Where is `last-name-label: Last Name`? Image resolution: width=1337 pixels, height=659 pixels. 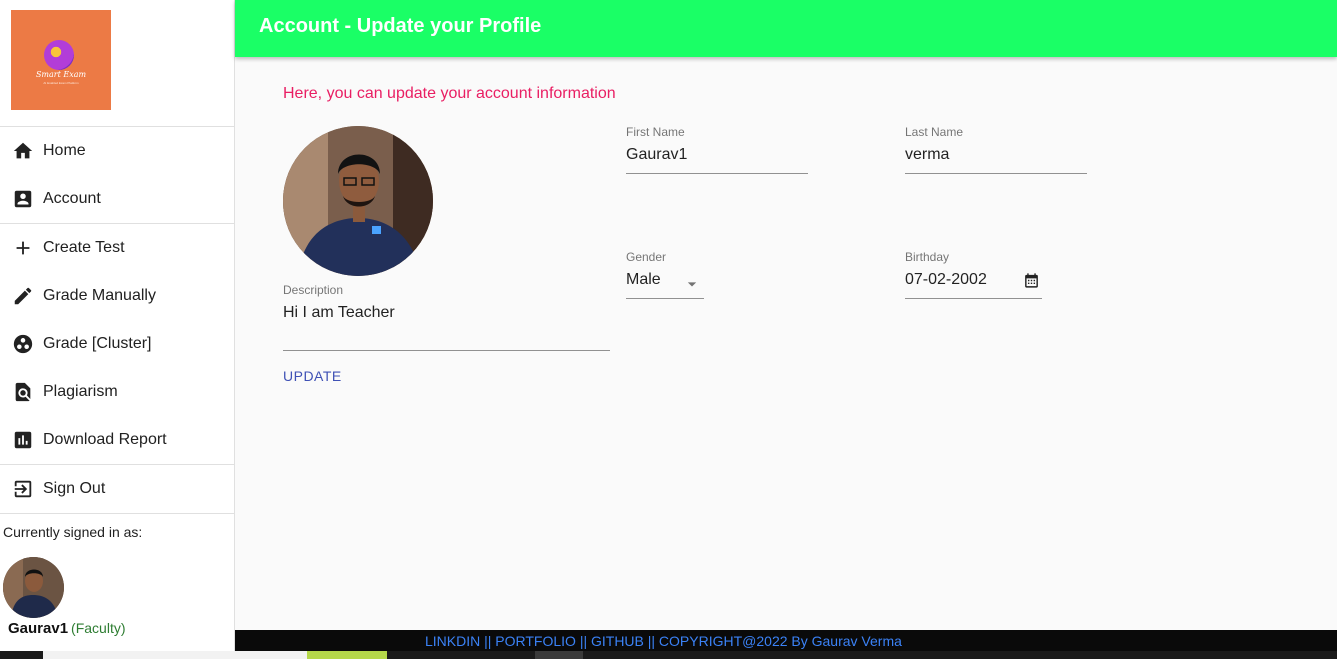
last-name-label: Last Name is located at coordinates (934, 132).